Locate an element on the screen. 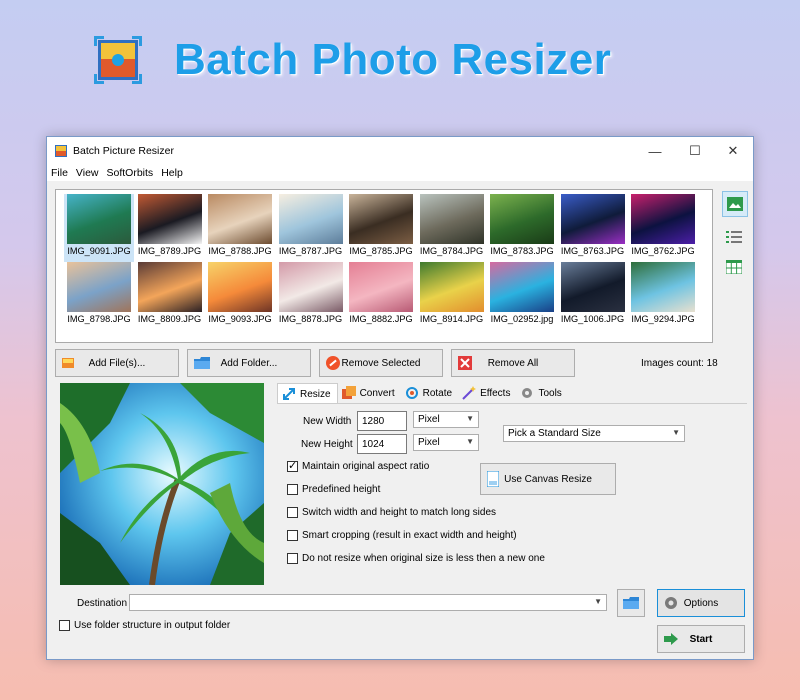  new-height-input: 1024 is located at coordinates (382, 444).